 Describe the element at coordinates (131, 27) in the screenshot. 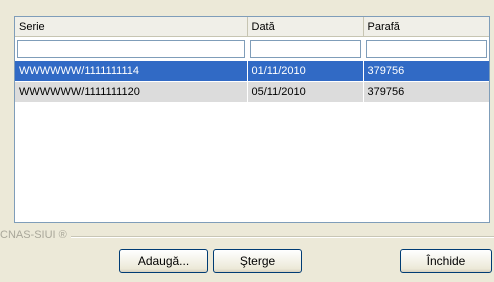

I see `column-header-serie: Serie` at that location.